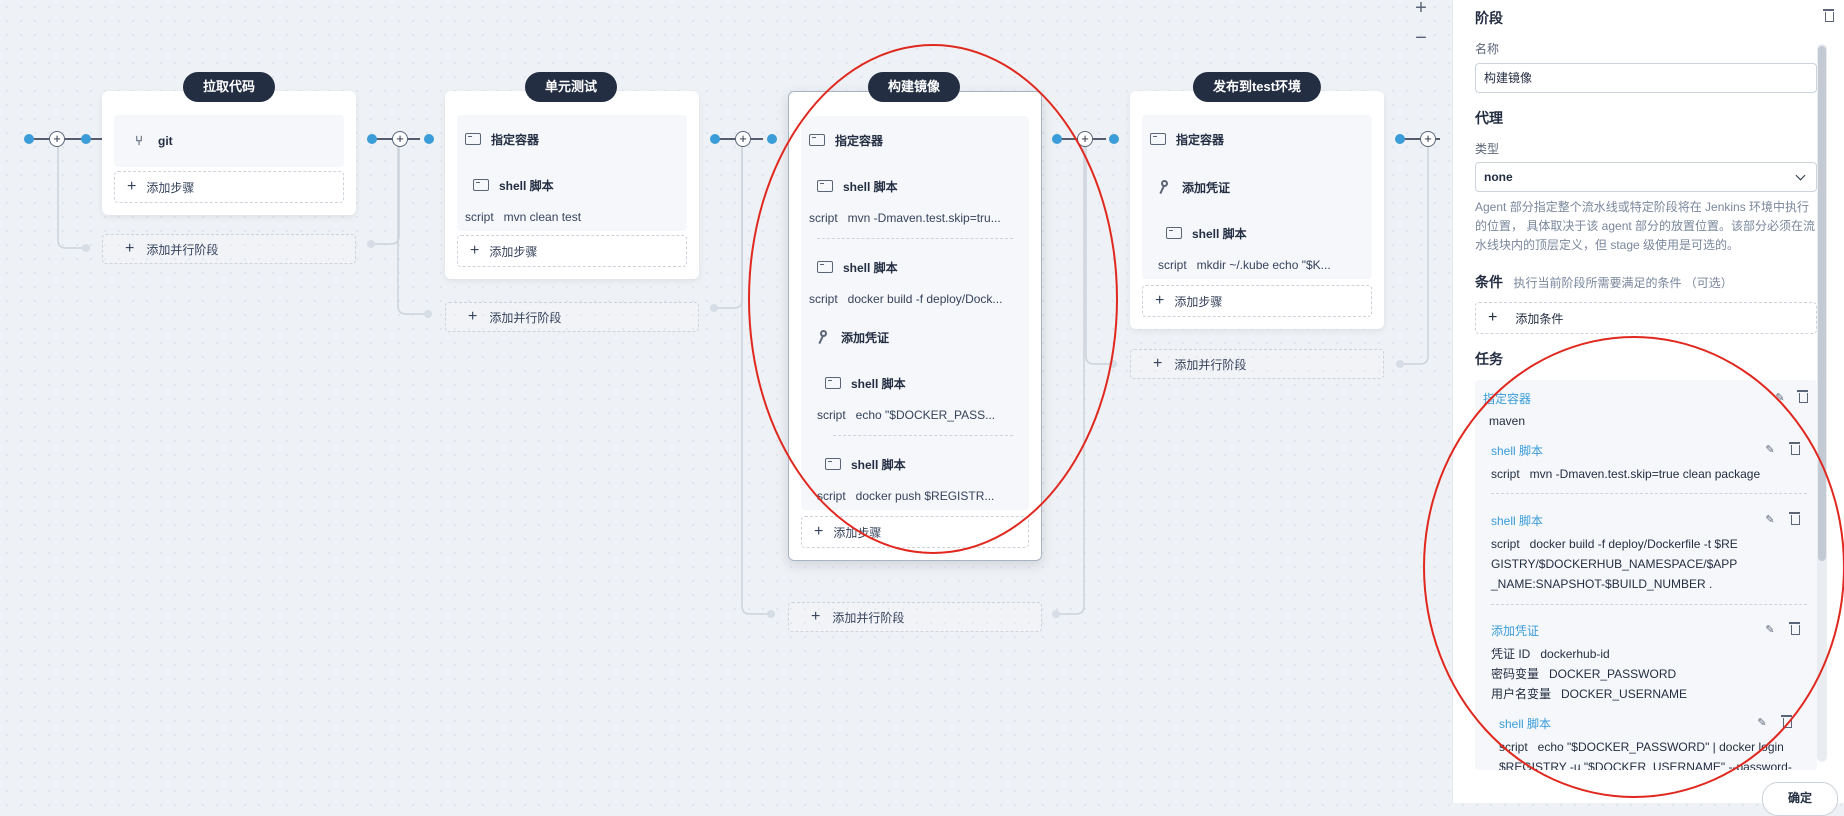  Describe the element at coordinates (1800, 799) in the screenshot. I see `confirm-button: 确定` at that location.